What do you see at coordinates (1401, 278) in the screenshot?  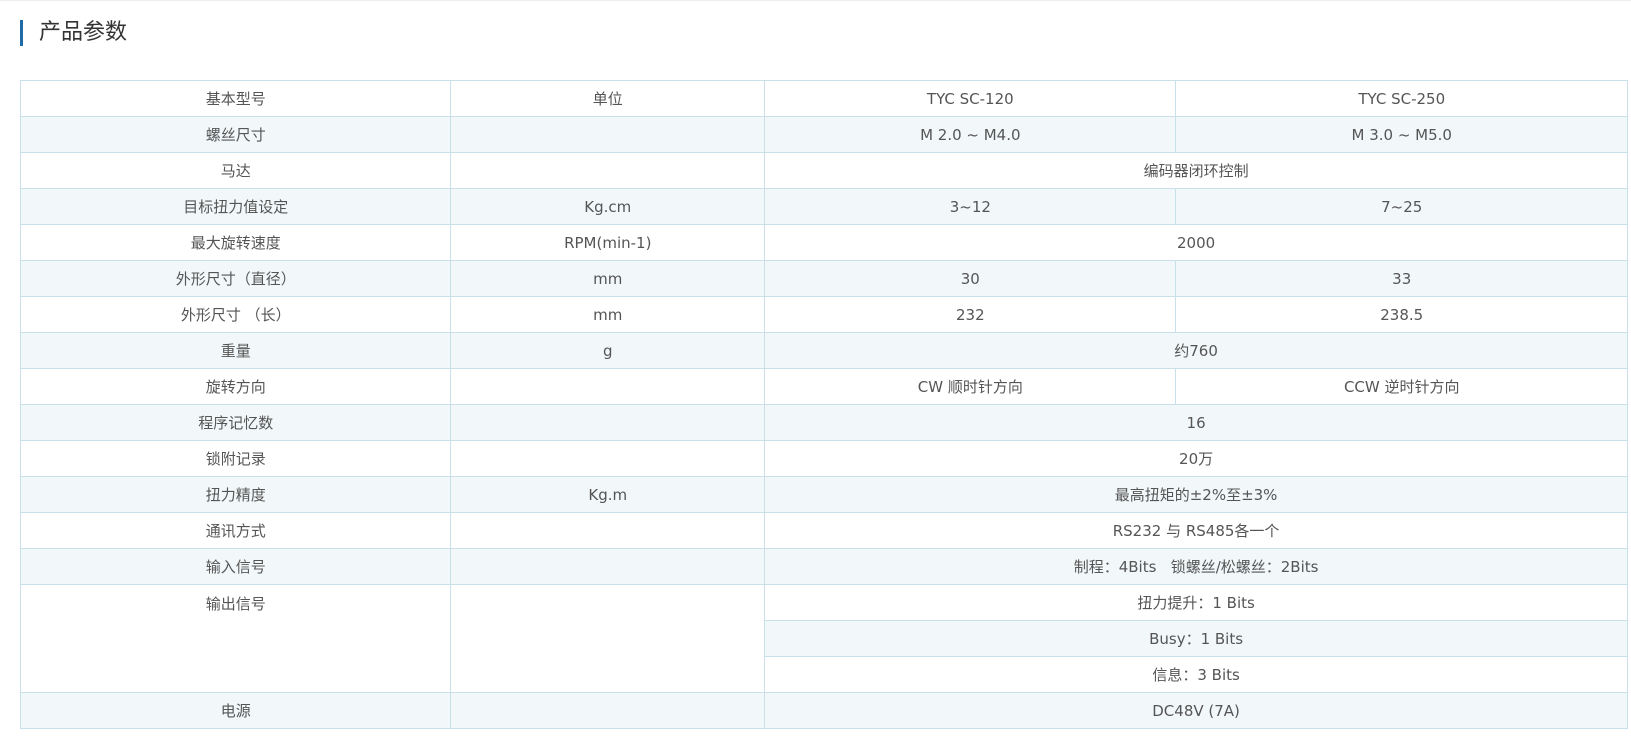 I see `row-value-b-cell: 33` at bounding box center [1401, 278].